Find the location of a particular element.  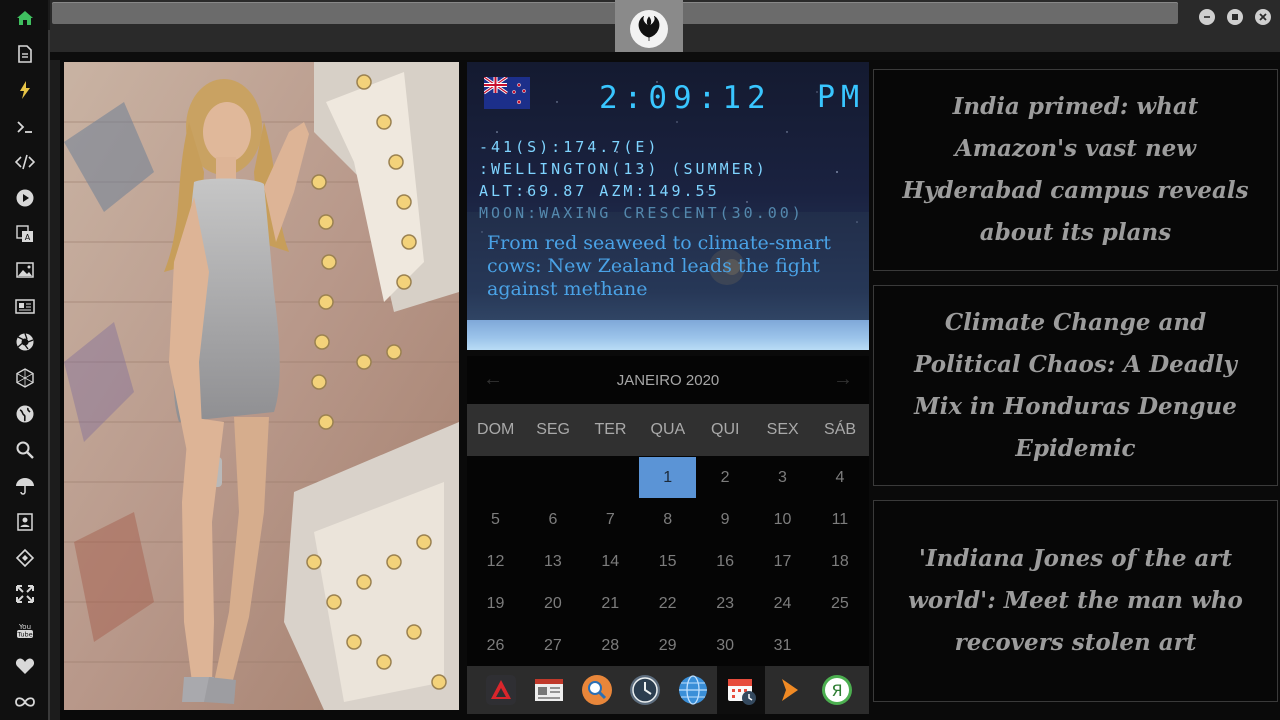

document-icon is located at coordinates (25, 54).